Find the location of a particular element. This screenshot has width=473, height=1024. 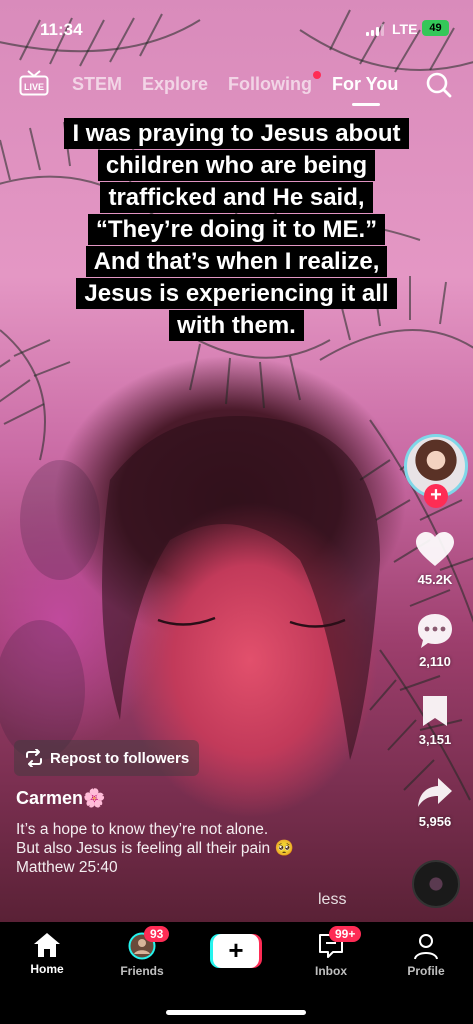

collapse-description-link: less is located at coordinates (332, 900).